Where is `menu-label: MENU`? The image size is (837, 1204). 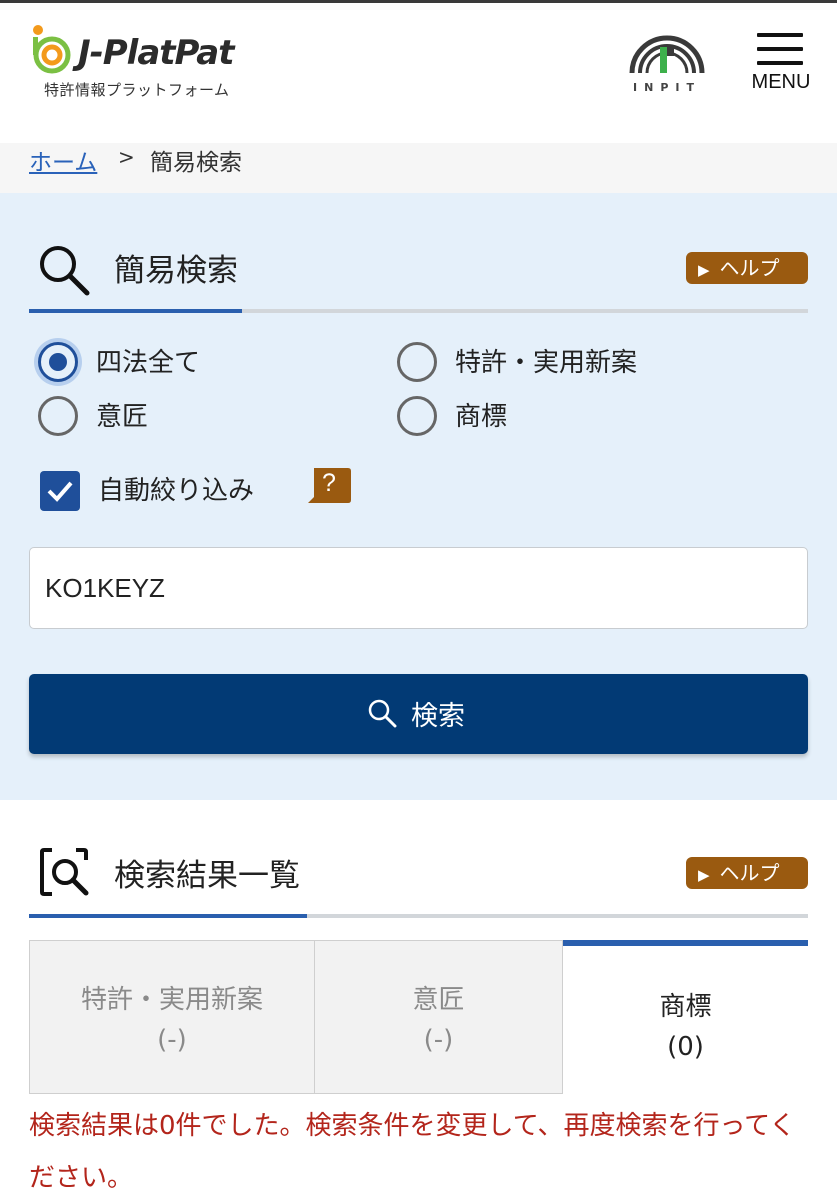
menu-label: MENU is located at coordinates (781, 82).